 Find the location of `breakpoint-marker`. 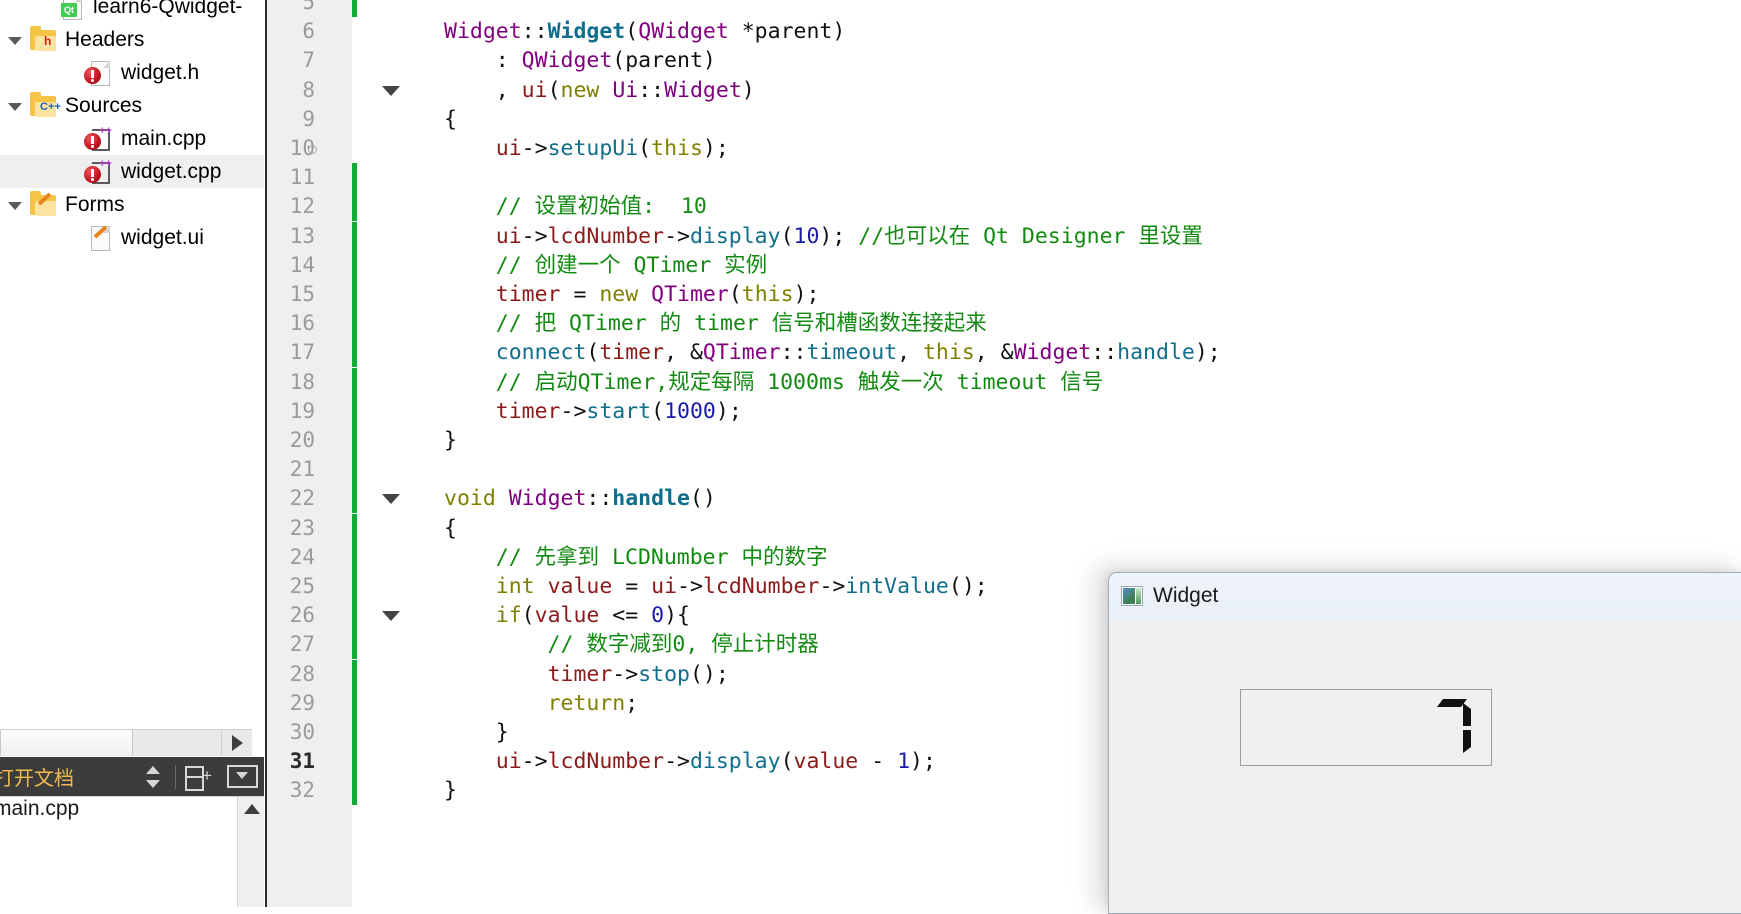

breakpoint-marker is located at coordinates (312, 149).